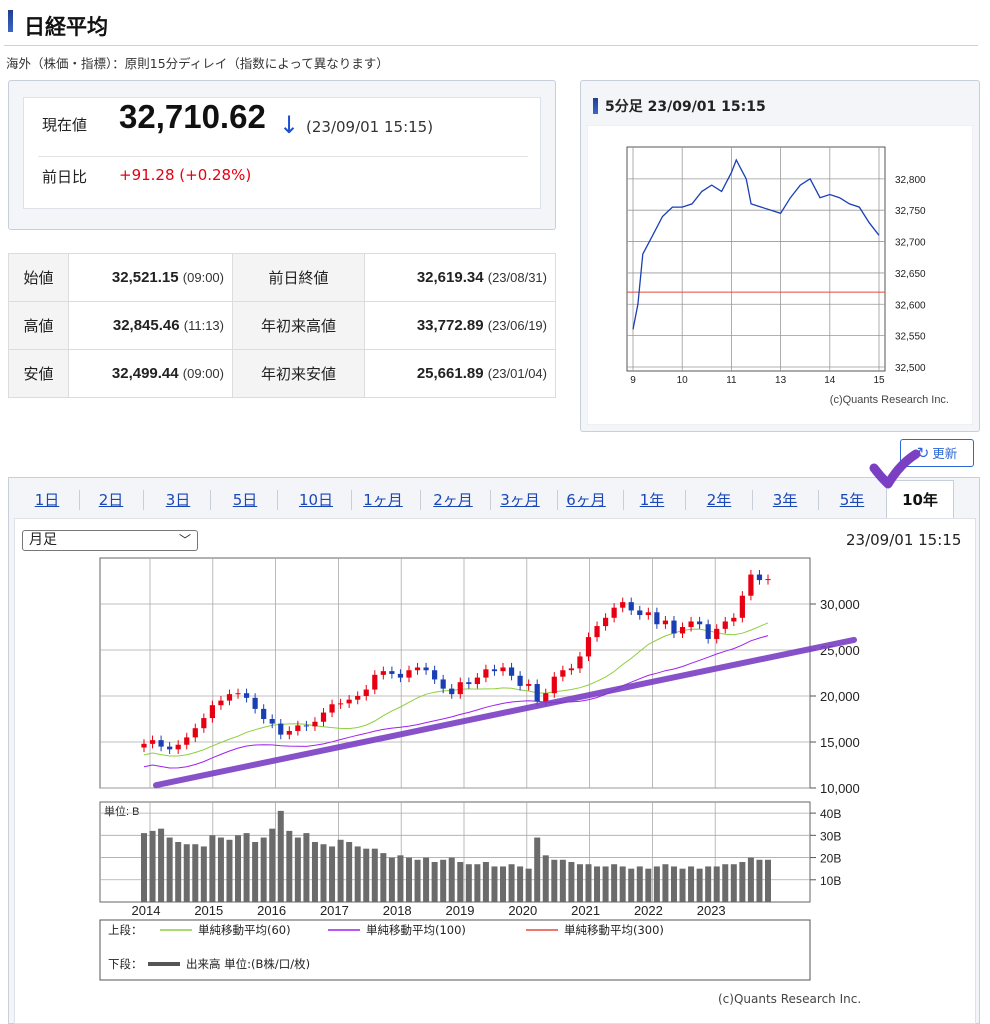 The width and height of the screenshot is (990, 1024). What do you see at coordinates (910, 305) in the screenshot?
I see `intraday-y-tick: 32,600` at bounding box center [910, 305].